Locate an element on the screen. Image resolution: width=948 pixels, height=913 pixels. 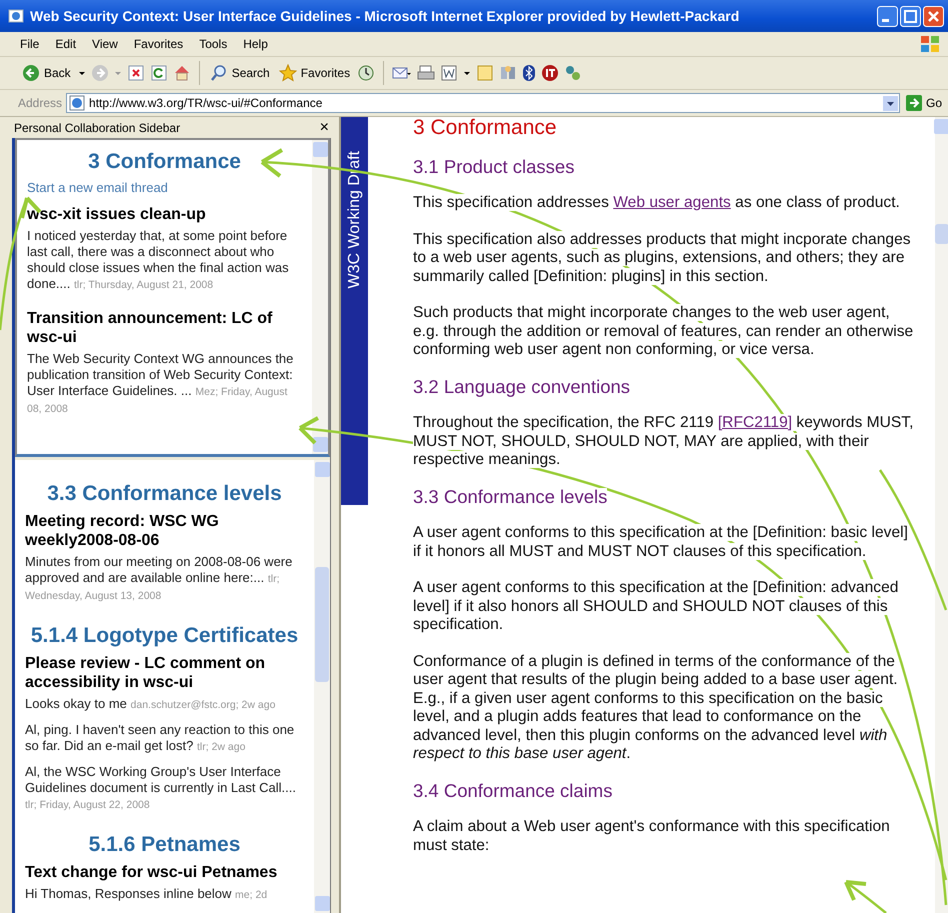
message-snippet: The Web Security Context WG announces the publication transition of Web Security Context: User Interface Guidelines. ... Mez; Friday, August 08, 2008 is located at coordinates (160, 384).